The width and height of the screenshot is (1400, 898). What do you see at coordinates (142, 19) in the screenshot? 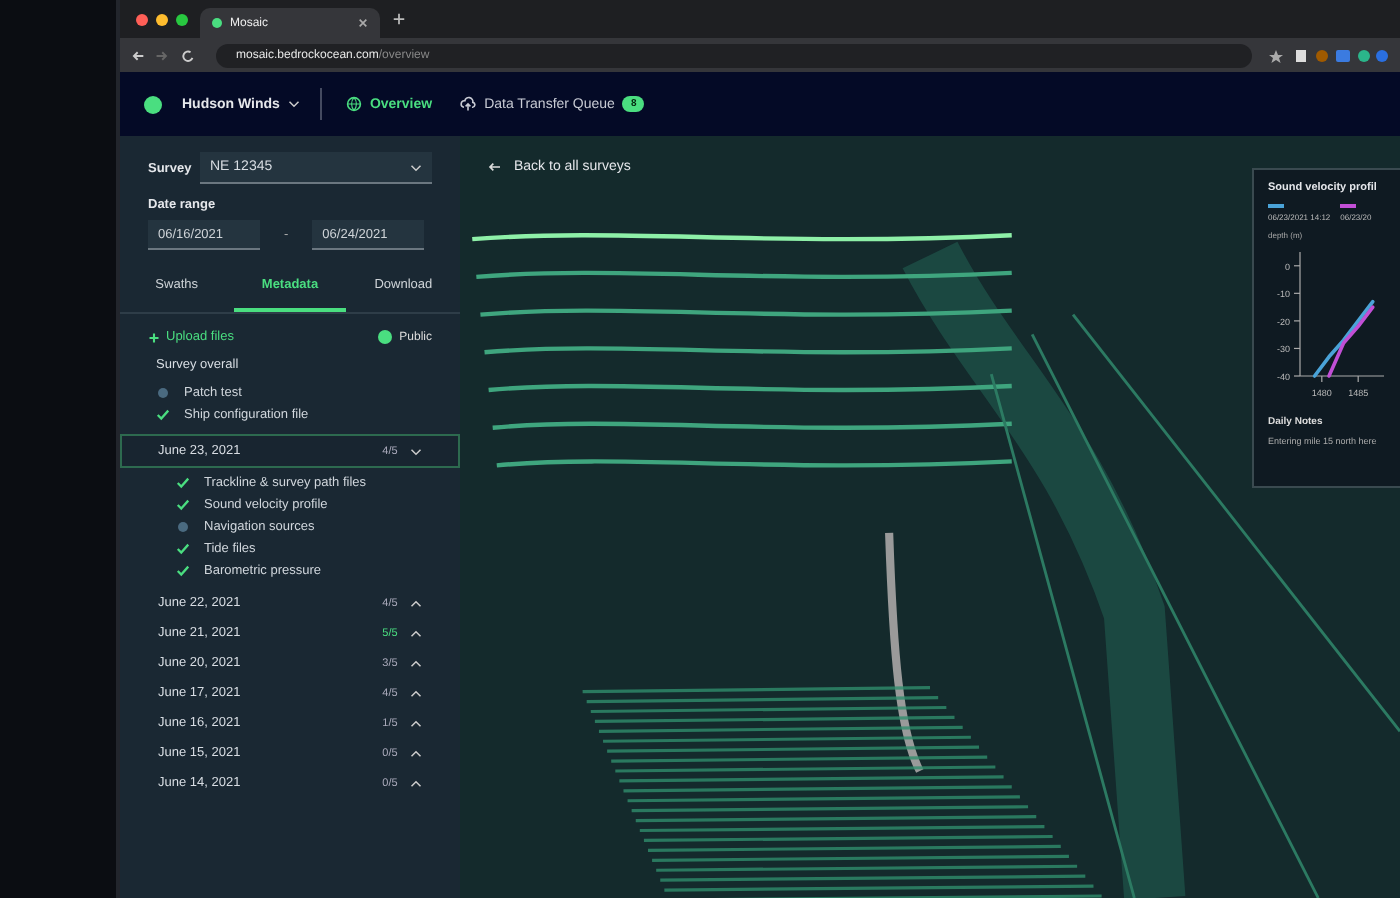
I see `close-window-icon` at bounding box center [142, 19].